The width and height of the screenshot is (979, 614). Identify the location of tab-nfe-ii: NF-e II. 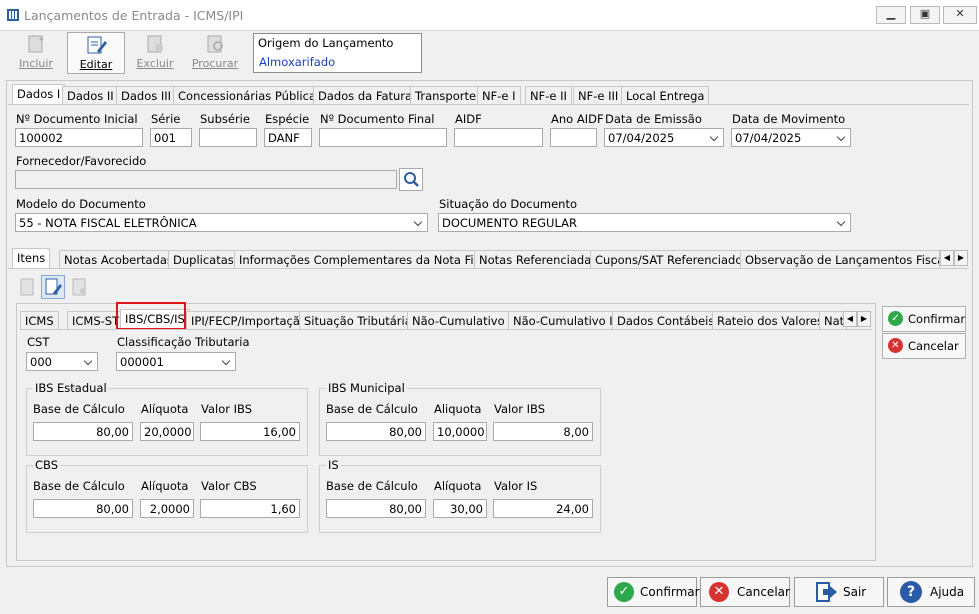
(548, 95).